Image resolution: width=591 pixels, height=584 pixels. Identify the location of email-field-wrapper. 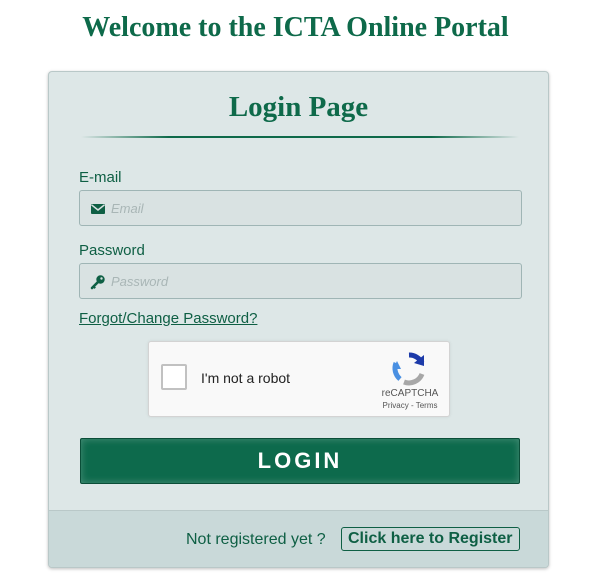
(300, 208).